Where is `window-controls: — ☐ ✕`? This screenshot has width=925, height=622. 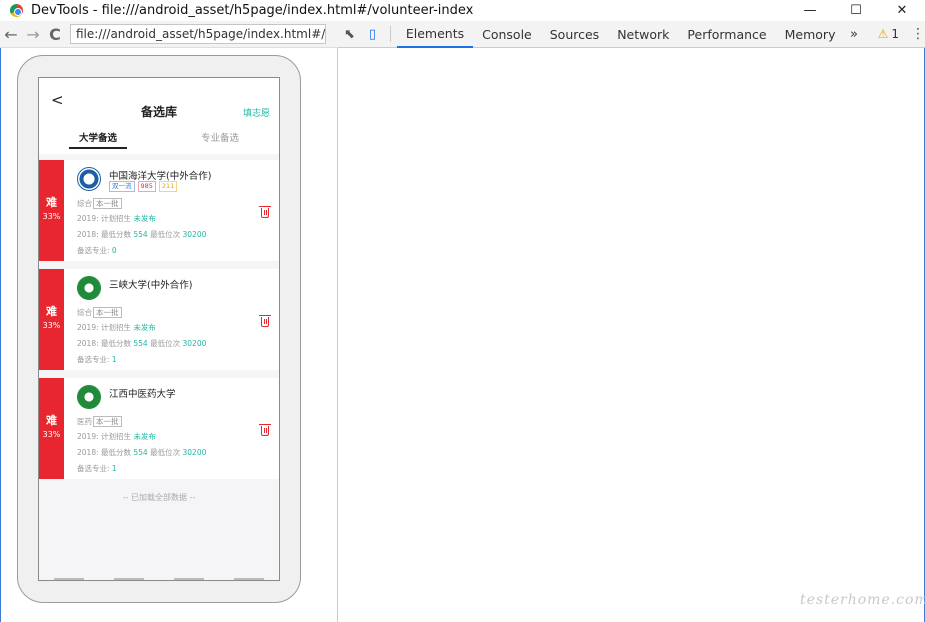 window-controls: — ☐ ✕ is located at coordinates (856, 10).